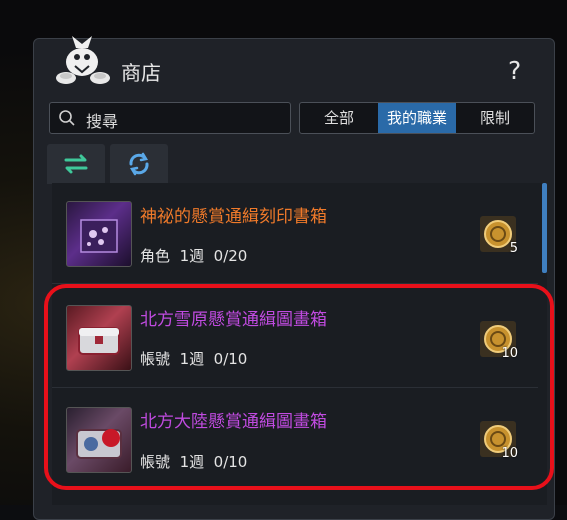  Describe the element at coordinates (230, 256) in the screenshot. I see `item-limit: 0/20` at that location.